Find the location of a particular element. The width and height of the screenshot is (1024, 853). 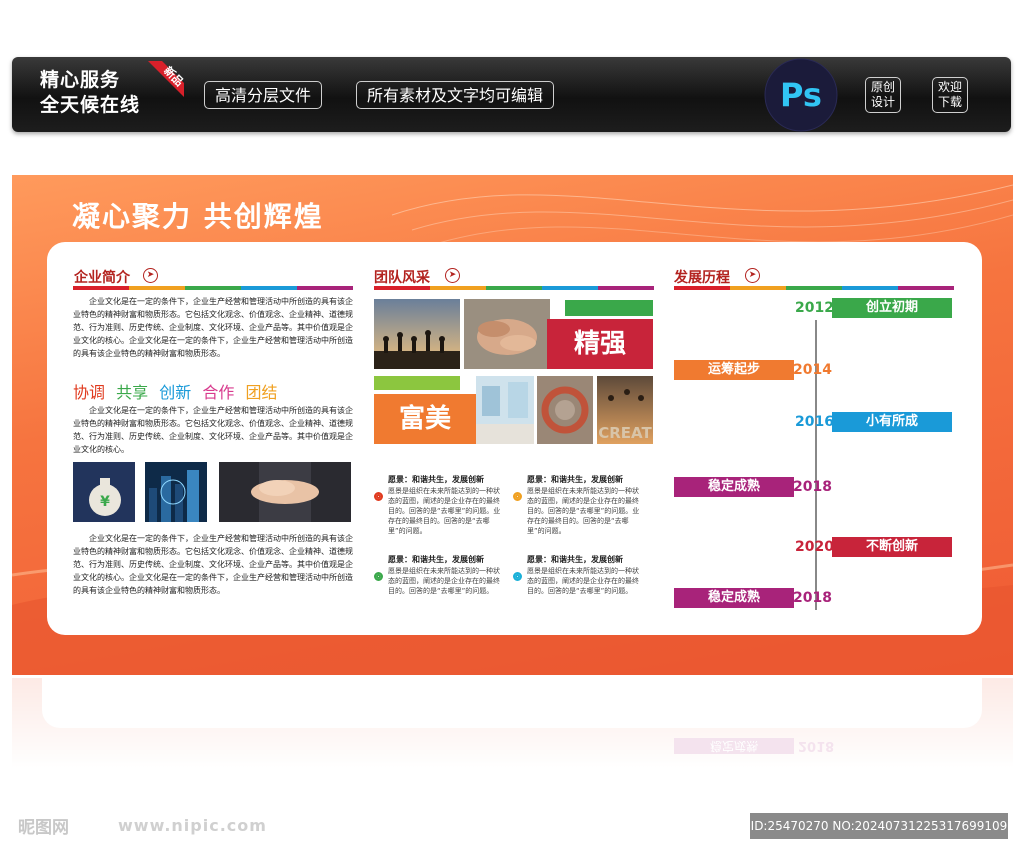

image-id-badge: ID:25470270 NO:20240731225317699109 is located at coordinates (879, 826).